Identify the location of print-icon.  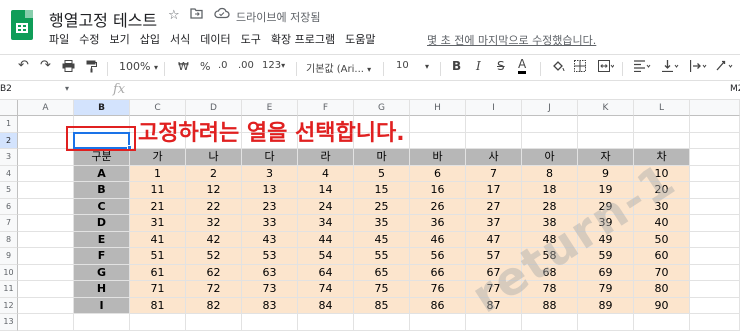
(68, 67).